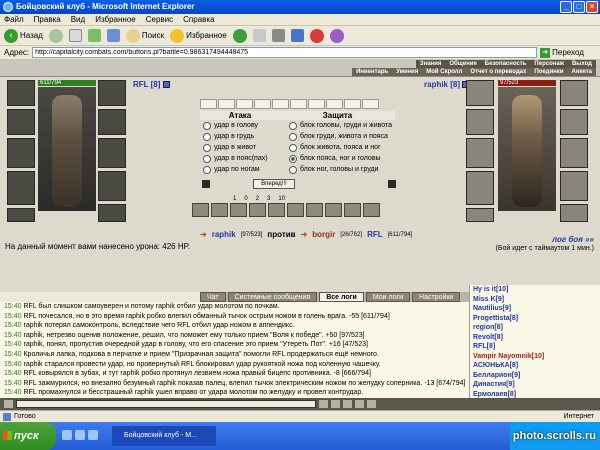  Describe the element at coordinates (28, 436) in the screenshot. I see `start-button: пуск` at that location.